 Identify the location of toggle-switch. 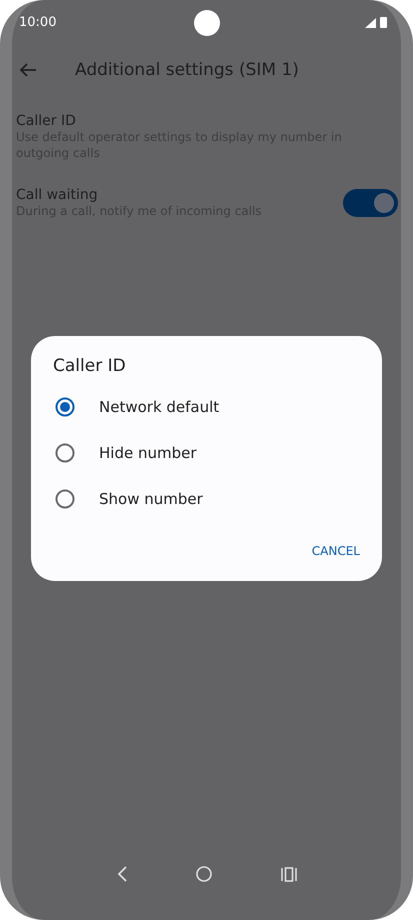
(370, 203).